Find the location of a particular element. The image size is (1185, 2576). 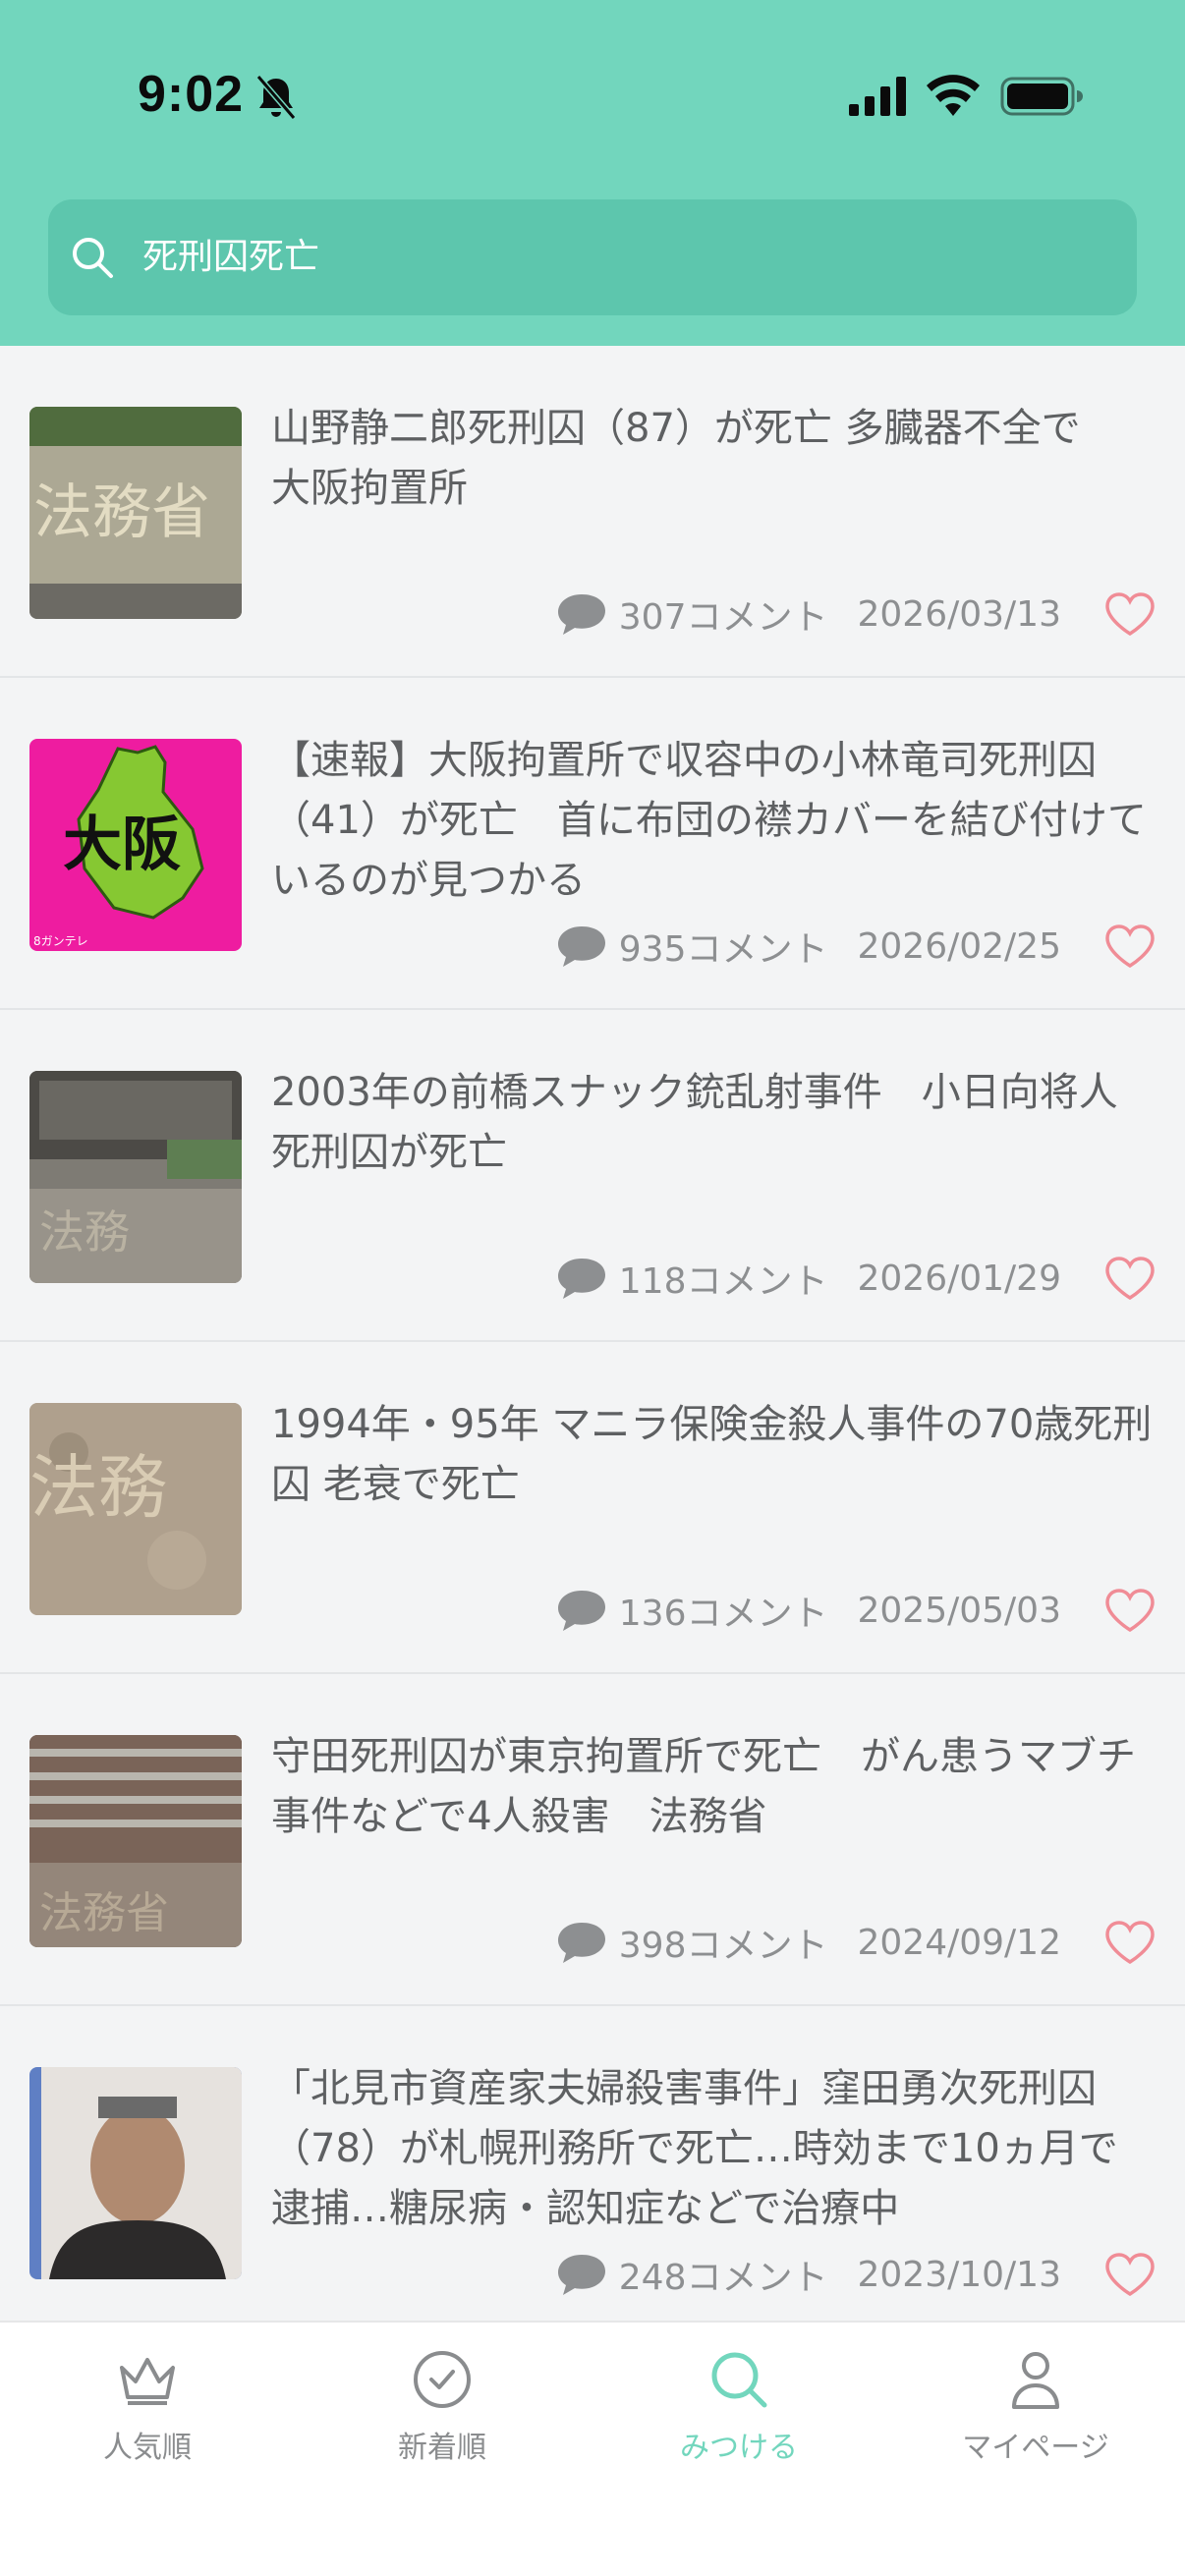

article-thumbnail: 大阪 8ガンテレ is located at coordinates (136, 845).